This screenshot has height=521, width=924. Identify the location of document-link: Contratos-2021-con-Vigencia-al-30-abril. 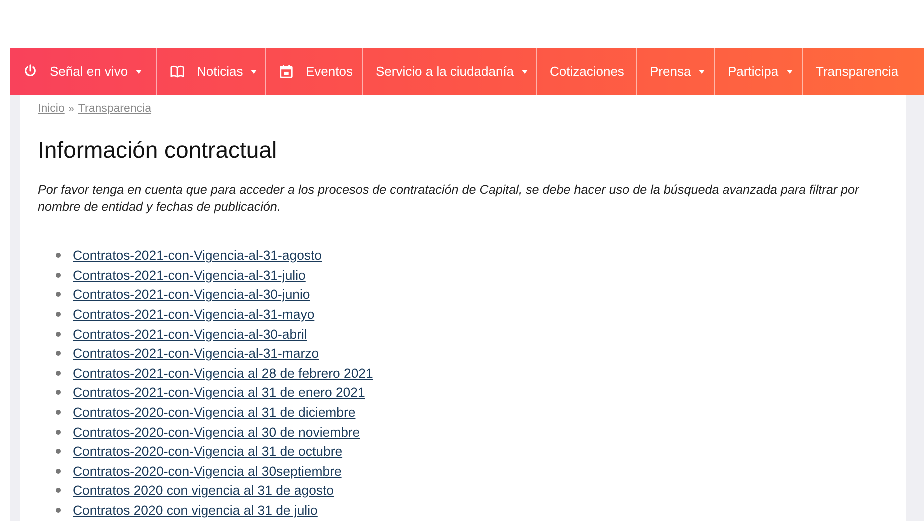
(190, 334).